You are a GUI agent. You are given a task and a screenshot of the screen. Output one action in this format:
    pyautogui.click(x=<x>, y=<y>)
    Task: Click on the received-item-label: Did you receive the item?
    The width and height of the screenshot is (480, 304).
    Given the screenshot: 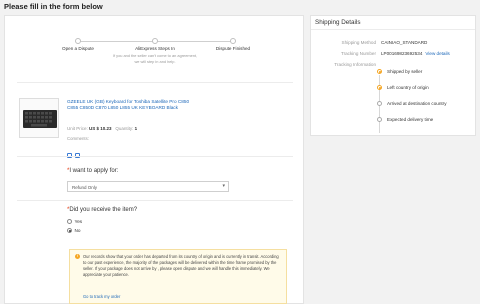 What is the action you would take?
    pyautogui.click(x=103, y=210)
    